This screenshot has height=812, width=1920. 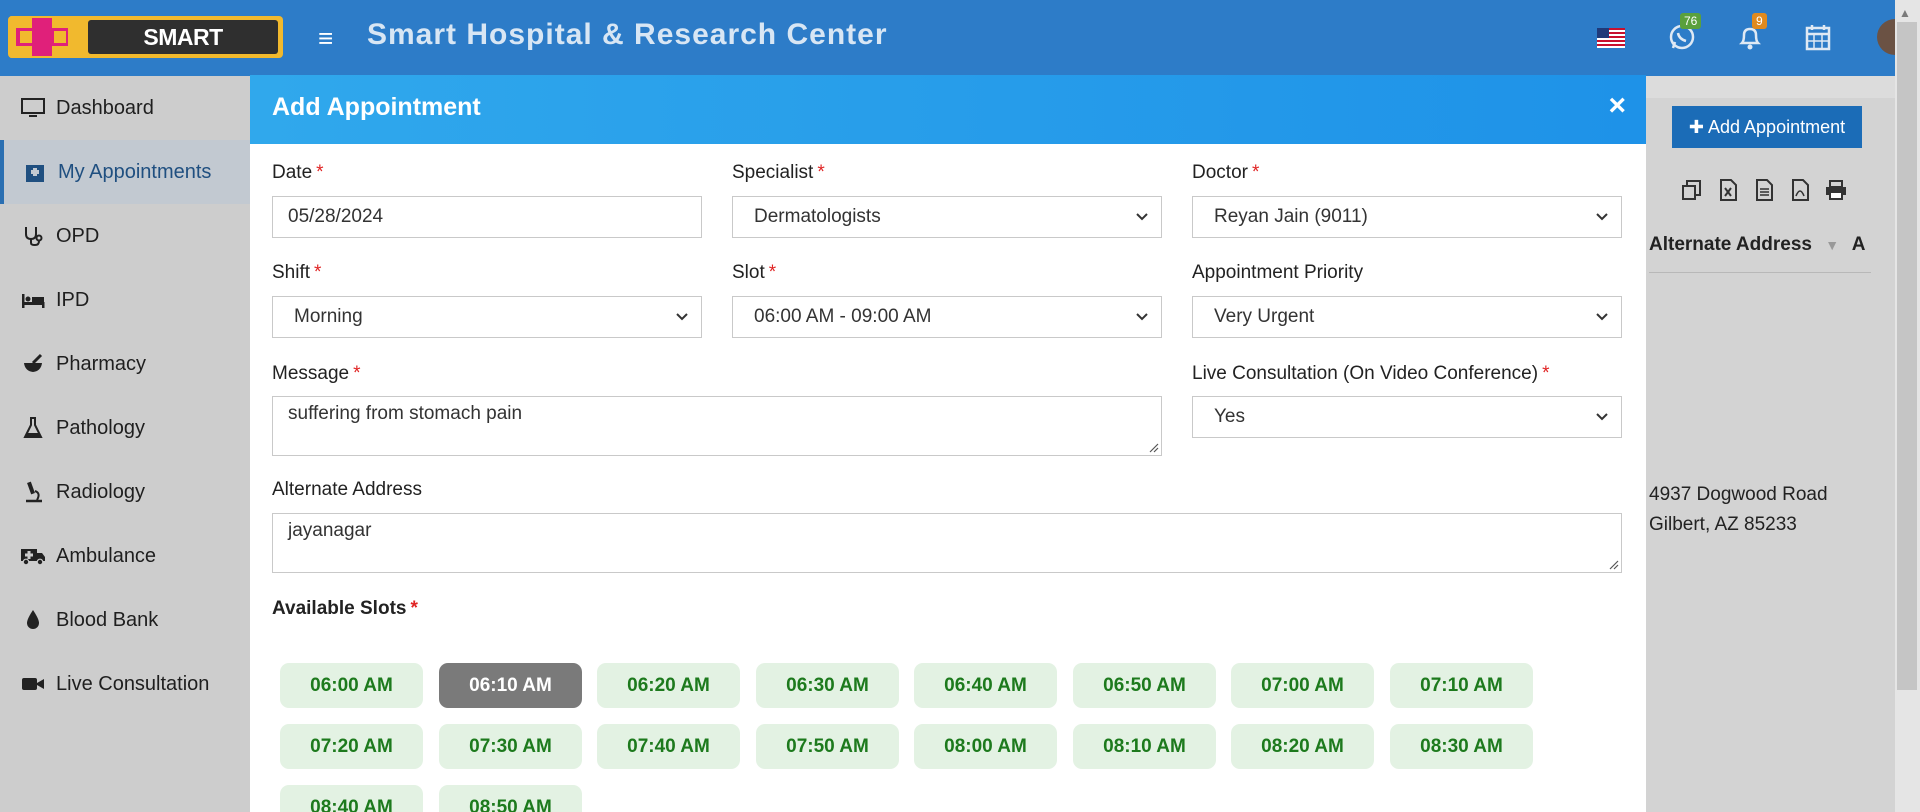 What do you see at coordinates (1302, 685) in the screenshot?
I see `time-slot-button: 07:00 AM` at bounding box center [1302, 685].